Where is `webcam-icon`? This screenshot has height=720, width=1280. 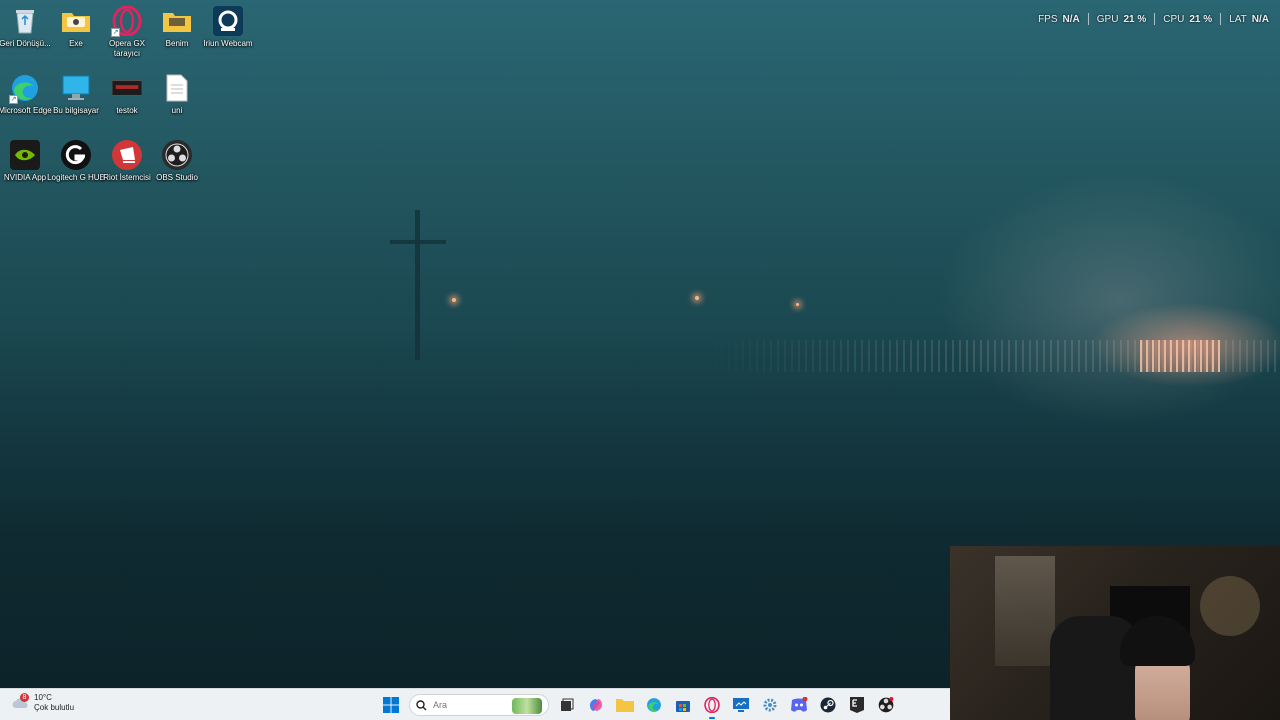 webcam-icon is located at coordinates (228, 21).